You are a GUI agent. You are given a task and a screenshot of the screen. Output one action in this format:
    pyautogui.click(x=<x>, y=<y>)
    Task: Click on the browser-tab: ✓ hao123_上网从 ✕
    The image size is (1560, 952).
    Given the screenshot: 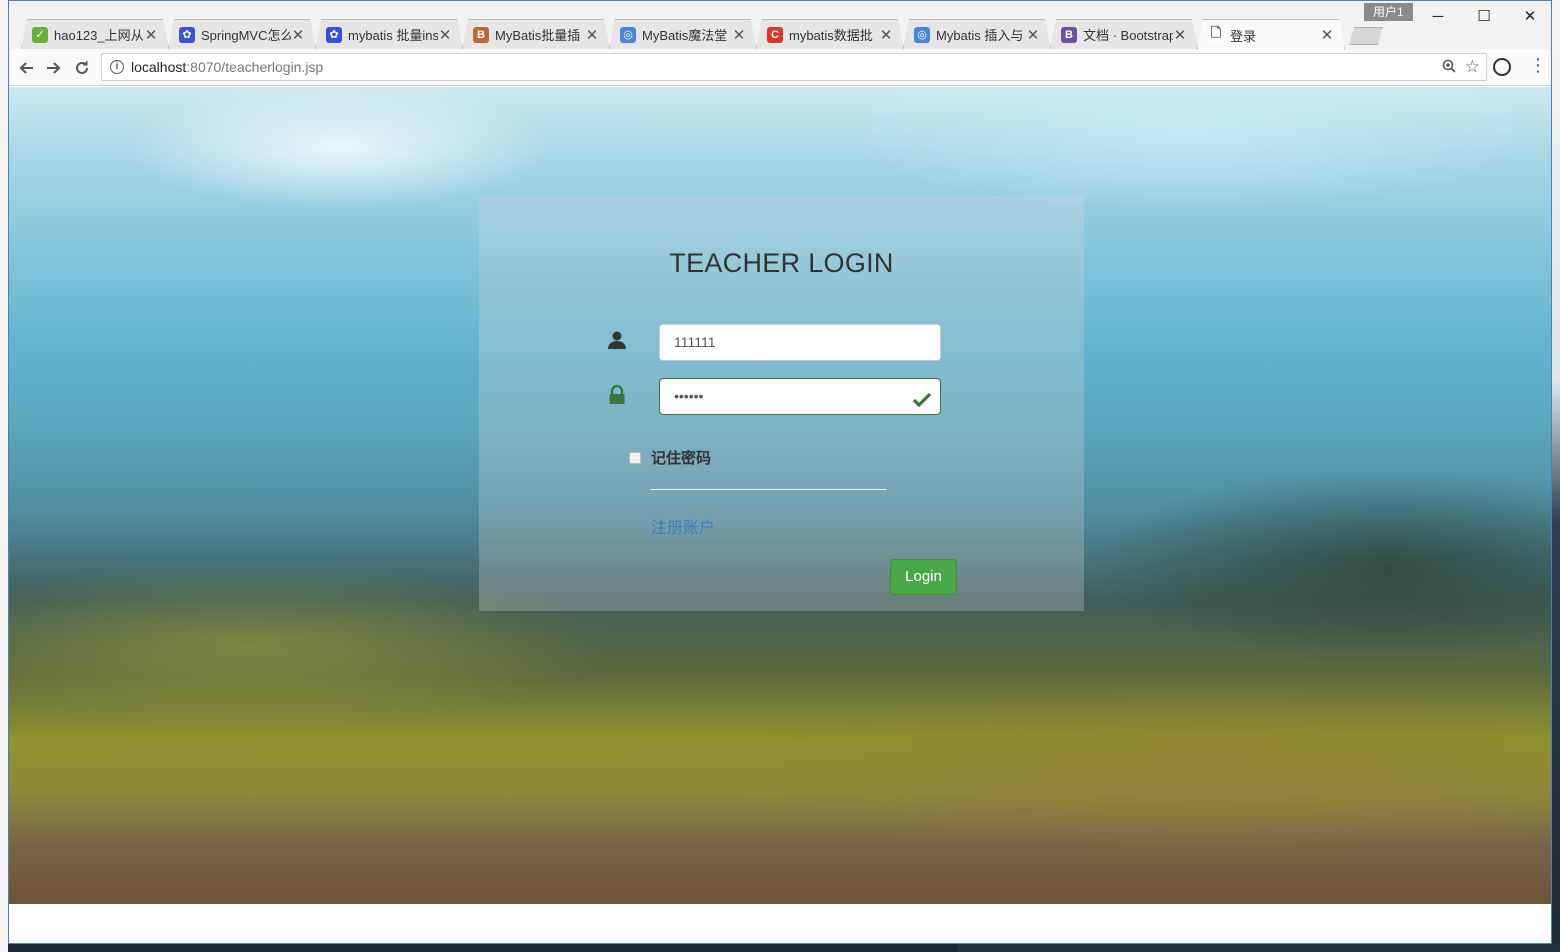 What is the action you would take?
    pyautogui.click(x=95, y=34)
    